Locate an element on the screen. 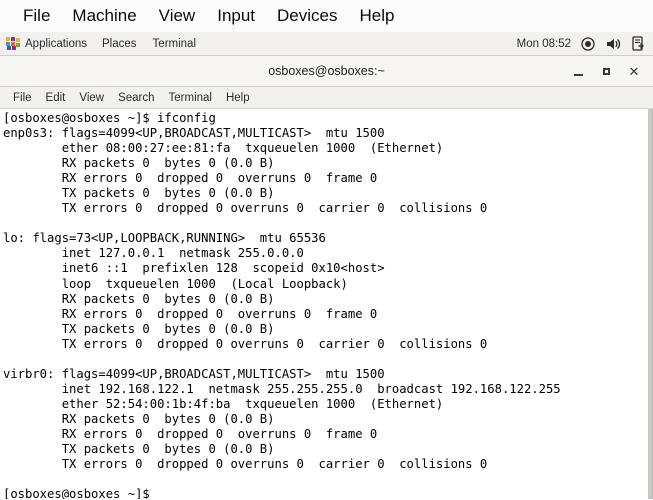 The height and width of the screenshot is (500, 653). vbox-menu-machine: Machine is located at coordinates (104, 16).